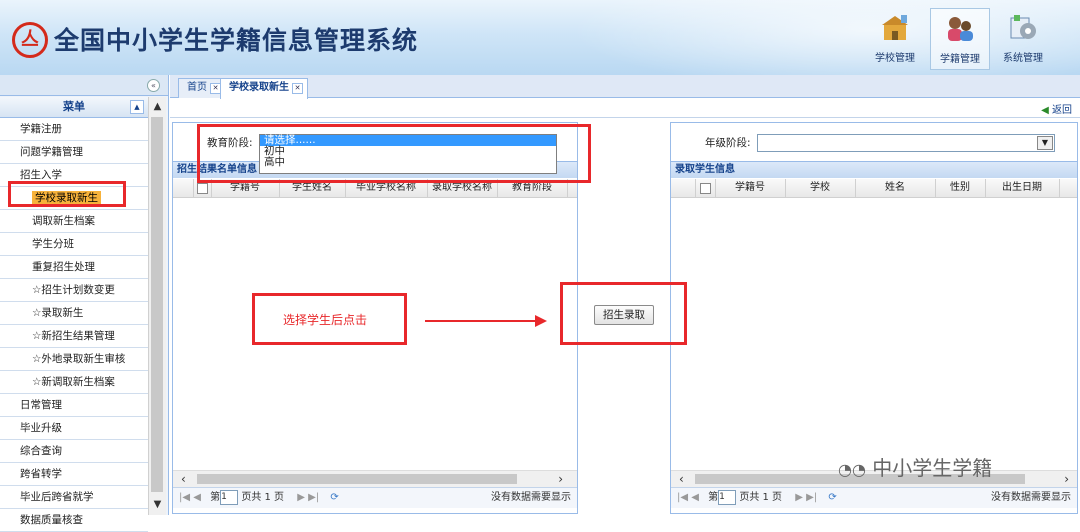 The height and width of the screenshot is (532, 1080). Describe the element at coordinates (960, 188) in the screenshot. I see `grid-header-cell: 性别` at that location.